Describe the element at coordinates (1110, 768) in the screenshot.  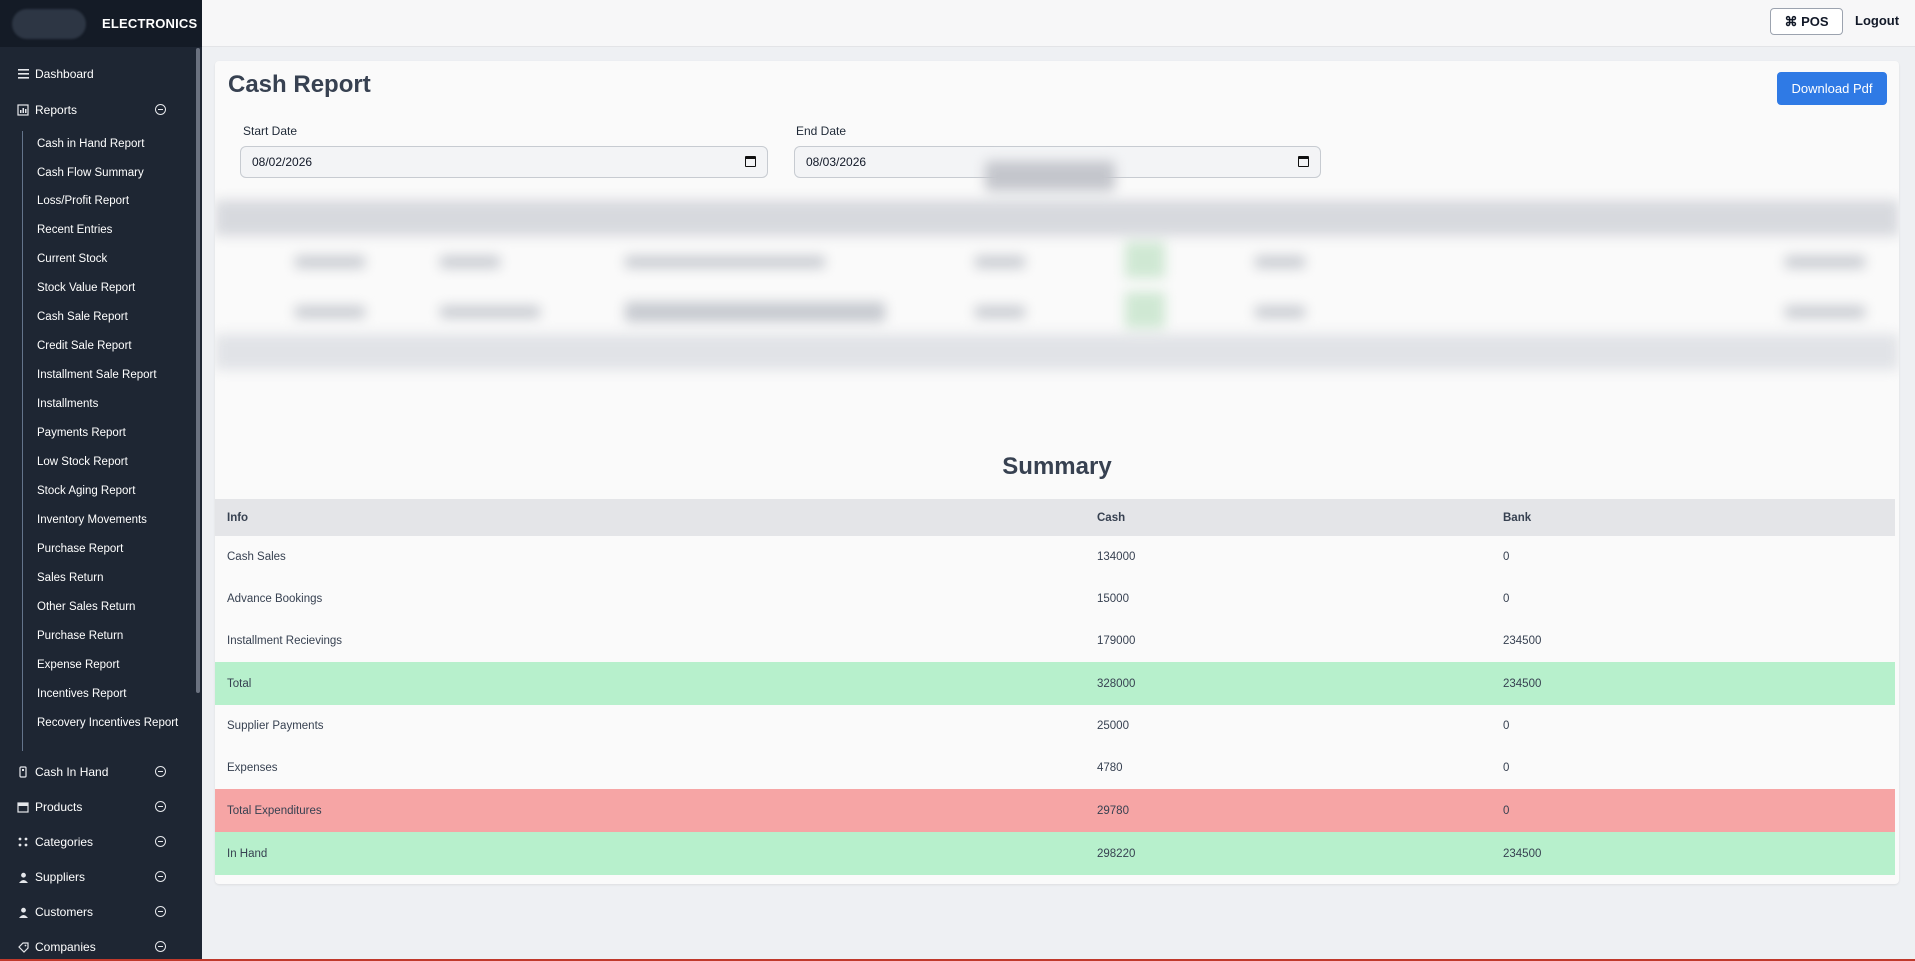
I see `row-cash: 4780` at that location.